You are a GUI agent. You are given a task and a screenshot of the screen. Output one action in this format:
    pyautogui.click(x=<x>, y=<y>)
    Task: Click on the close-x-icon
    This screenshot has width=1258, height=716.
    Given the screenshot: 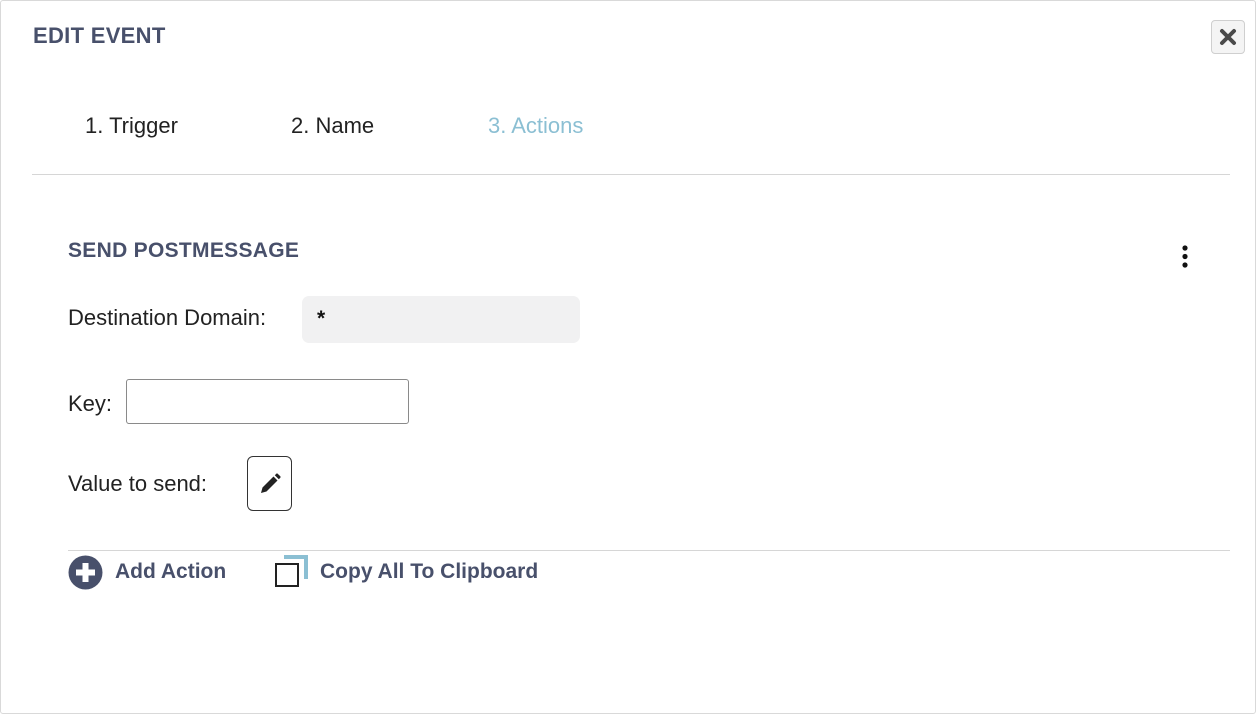 What is the action you would take?
    pyautogui.click(x=1228, y=37)
    